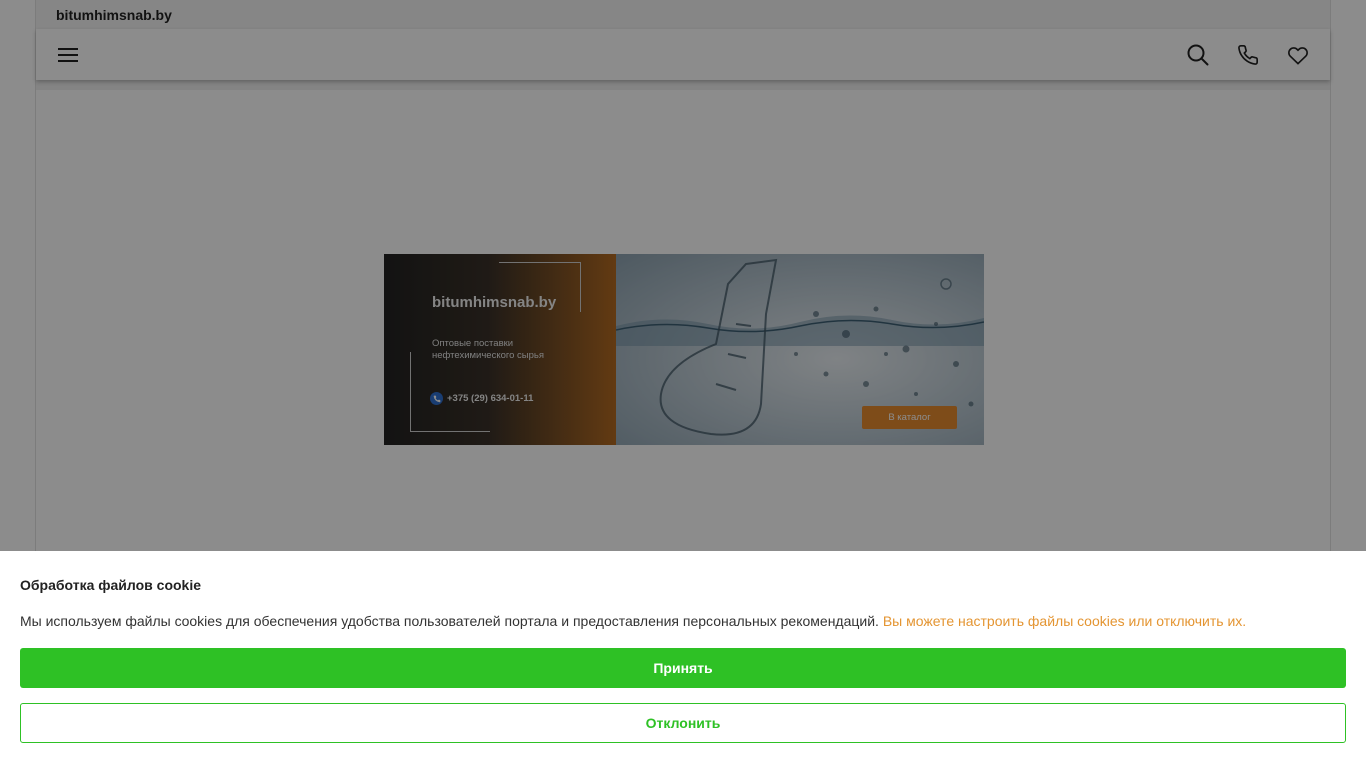 The image size is (1366, 768). Describe the element at coordinates (111, 585) in the screenshot. I see `cookie-title: Обработка файлов cookie` at that location.